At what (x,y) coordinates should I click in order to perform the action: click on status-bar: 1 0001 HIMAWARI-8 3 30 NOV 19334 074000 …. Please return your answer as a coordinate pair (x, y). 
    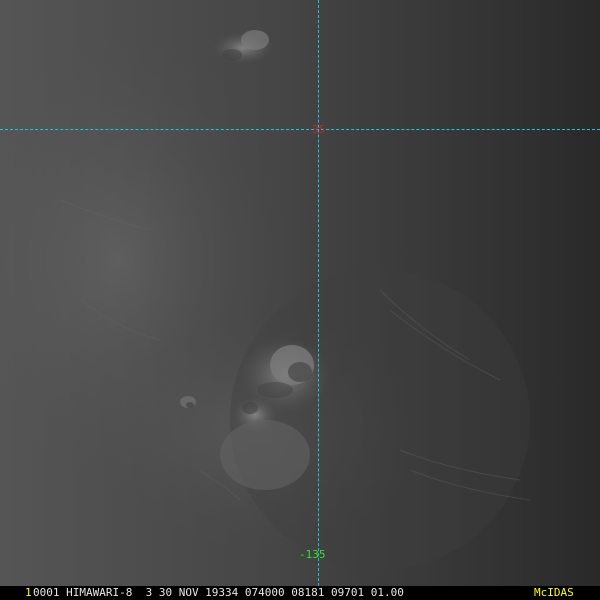
    Looking at the image, I should click on (300, 593).